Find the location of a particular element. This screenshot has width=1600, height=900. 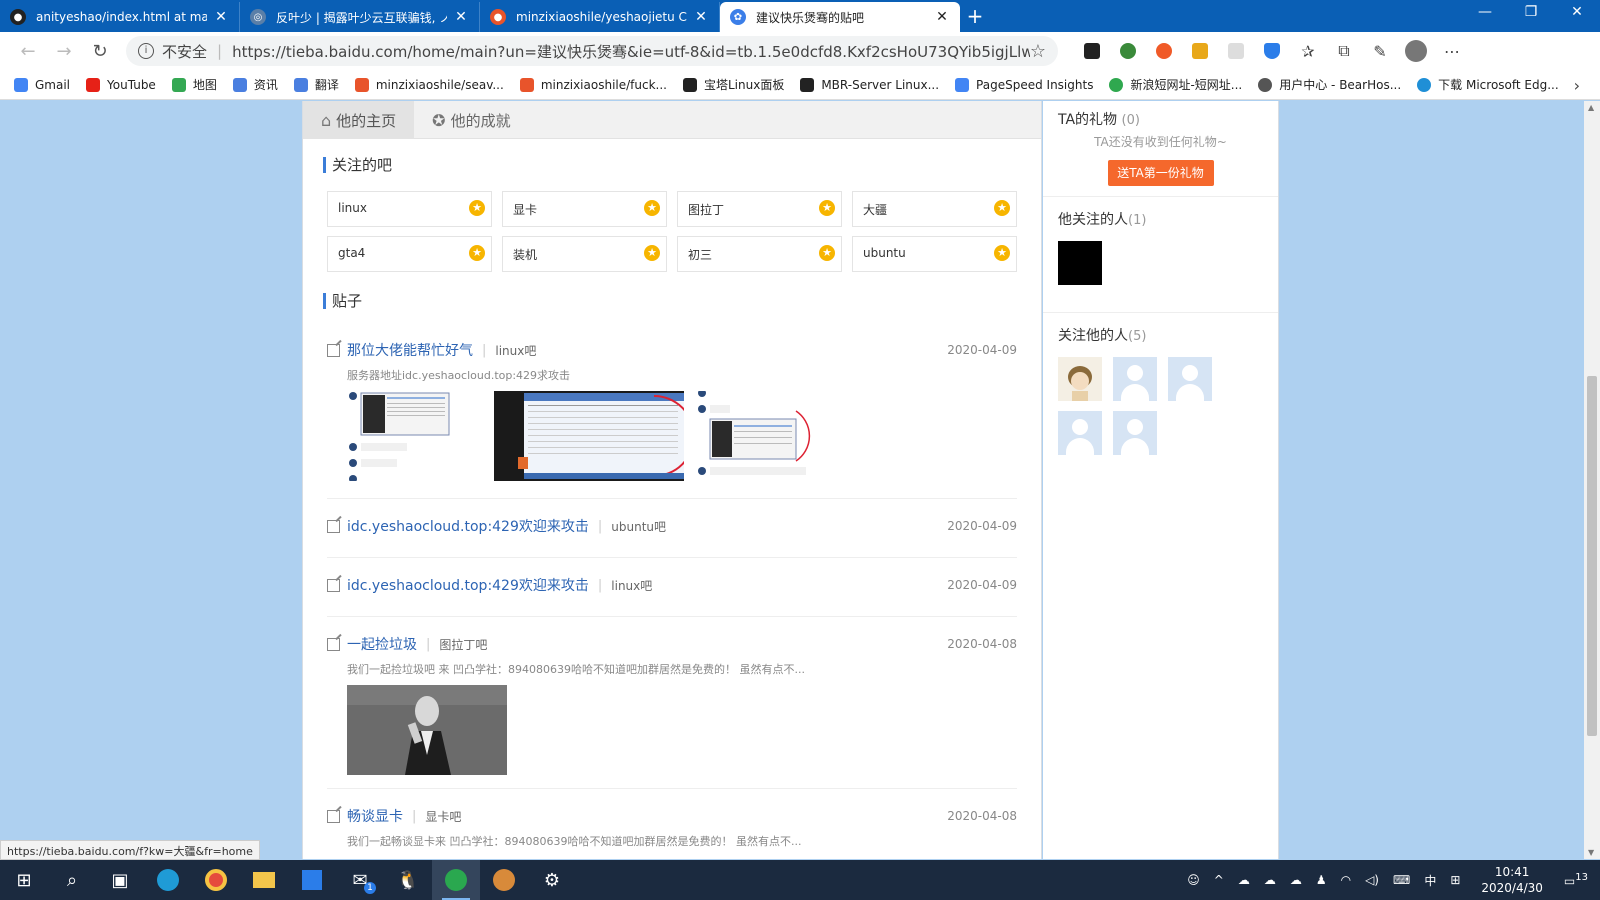

bookmark-news: 资讯 is located at coordinates (255, 84).